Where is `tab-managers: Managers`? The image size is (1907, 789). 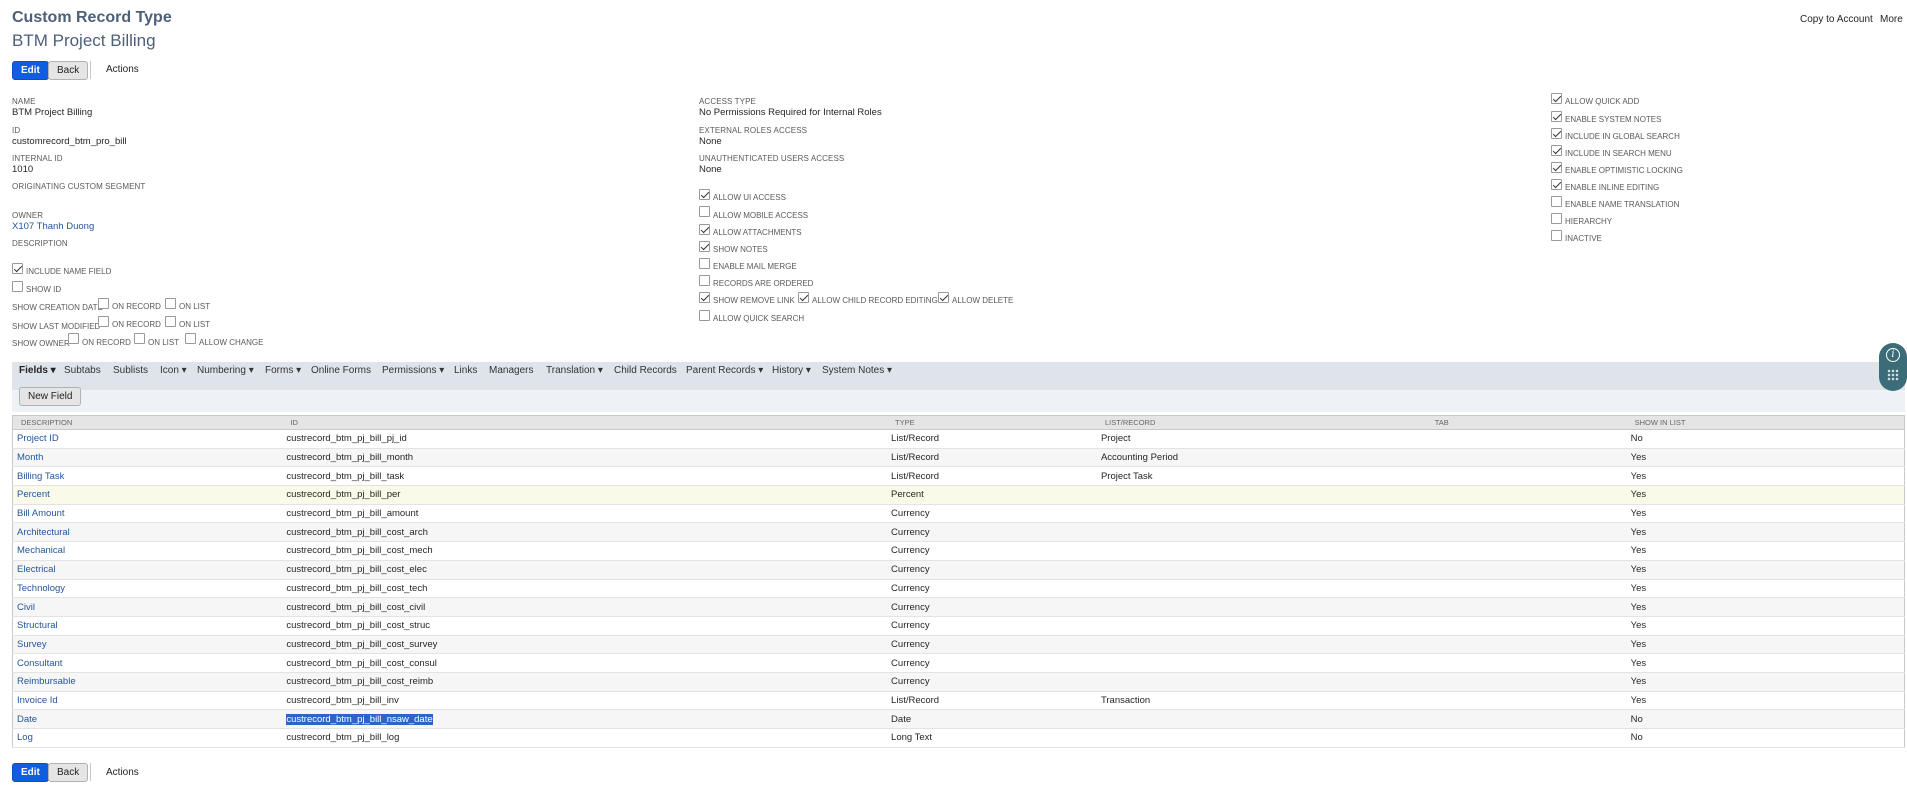 tab-managers: Managers is located at coordinates (511, 370).